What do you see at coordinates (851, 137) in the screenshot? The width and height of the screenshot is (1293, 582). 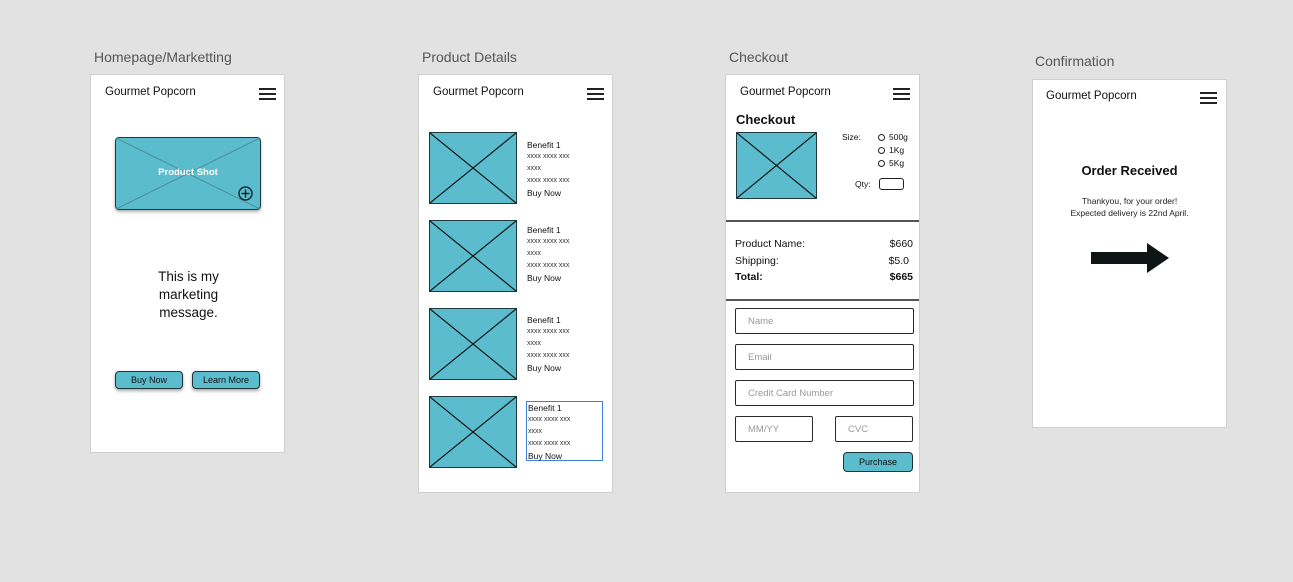 I see `size-label: Size:` at bounding box center [851, 137].